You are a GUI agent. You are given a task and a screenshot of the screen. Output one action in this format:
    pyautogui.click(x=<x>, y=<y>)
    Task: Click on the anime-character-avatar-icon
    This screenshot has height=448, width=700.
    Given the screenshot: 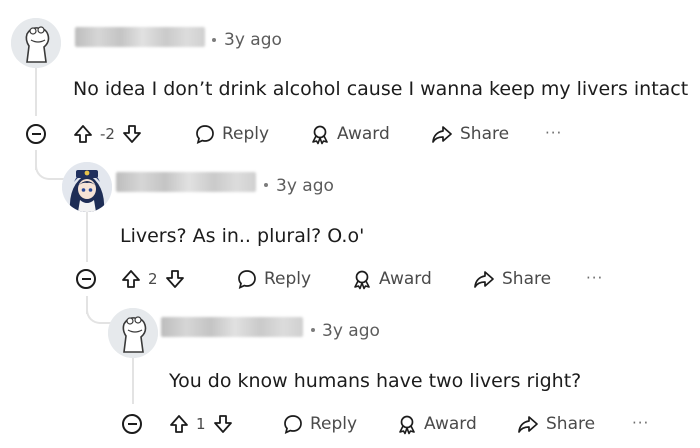 What is the action you would take?
    pyautogui.click(x=87, y=187)
    